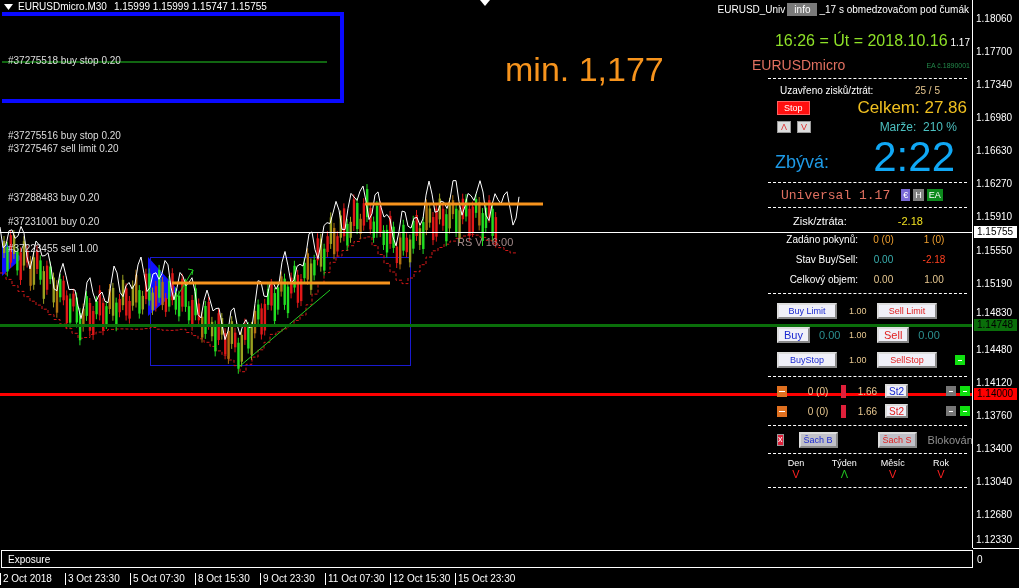  What do you see at coordinates (8, 6) in the screenshot?
I see `dropdown-icon` at bounding box center [8, 6].